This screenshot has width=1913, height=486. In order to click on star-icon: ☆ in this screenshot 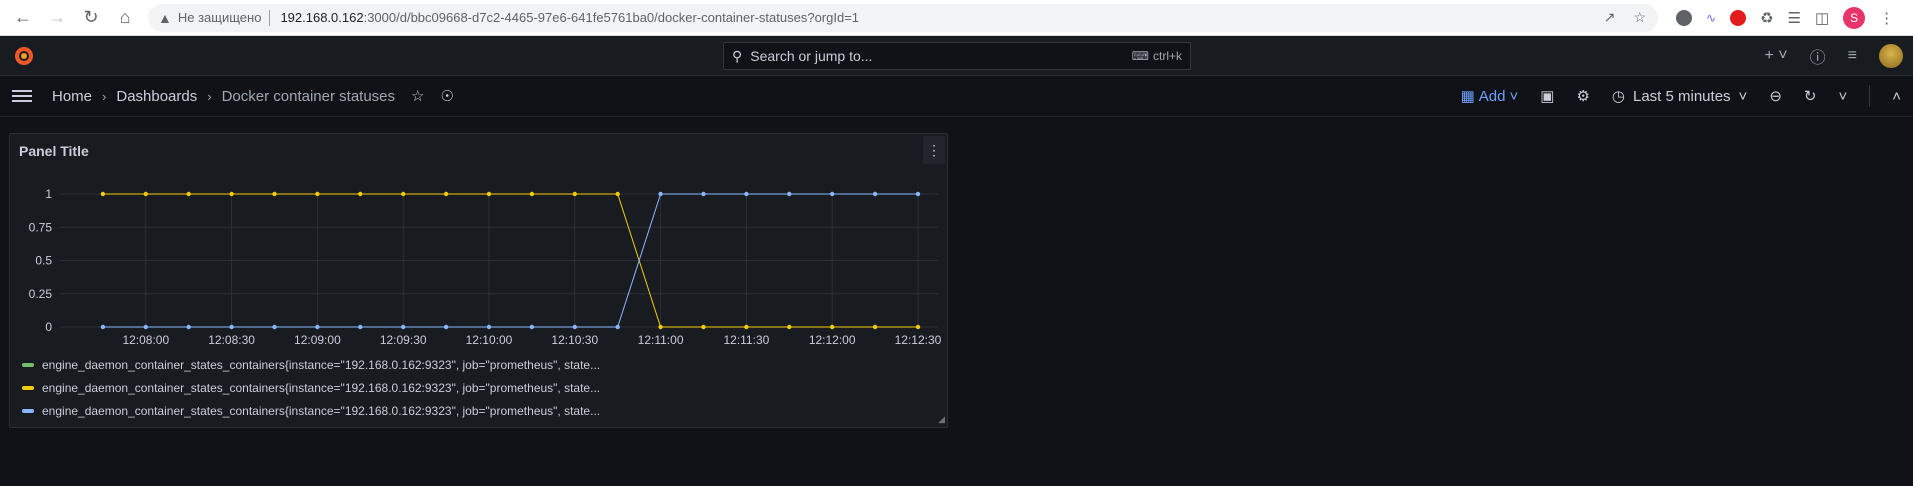, I will do `click(417, 96)`.